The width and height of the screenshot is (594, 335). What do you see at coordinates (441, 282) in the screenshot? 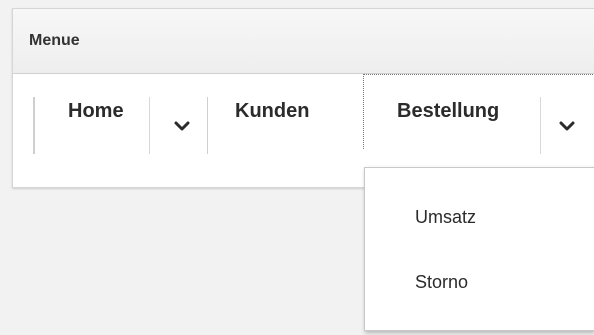
I see `submenu-item-storno: Storno` at bounding box center [441, 282].